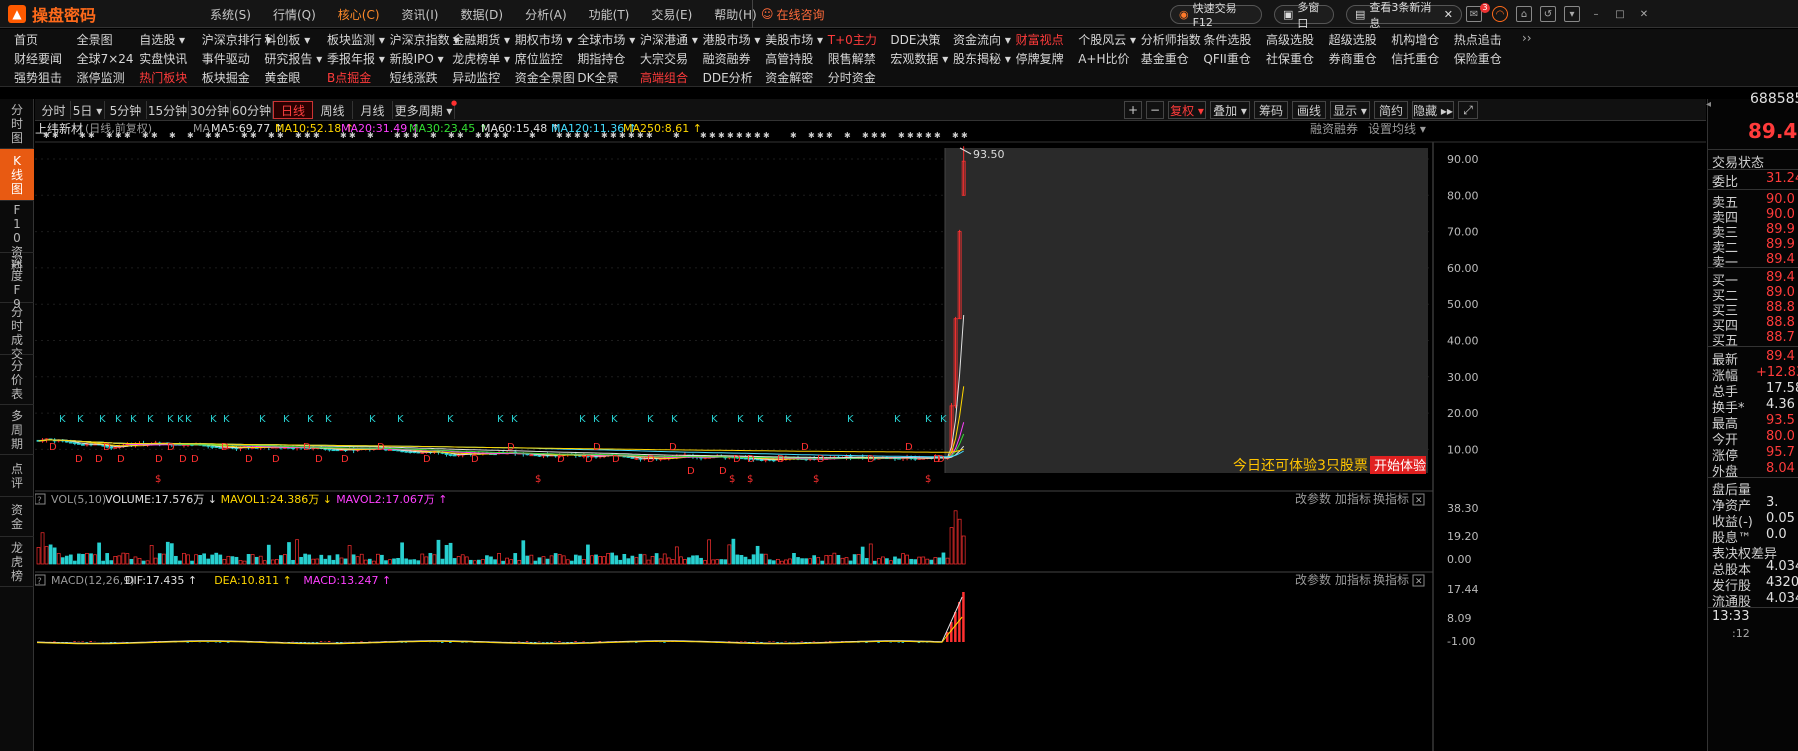 The height and width of the screenshot is (751, 1798). What do you see at coordinates (1404, 15) in the screenshot?
I see `message-button: ▤ 查看3条新消息 ✕` at bounding box center [1404, 15].